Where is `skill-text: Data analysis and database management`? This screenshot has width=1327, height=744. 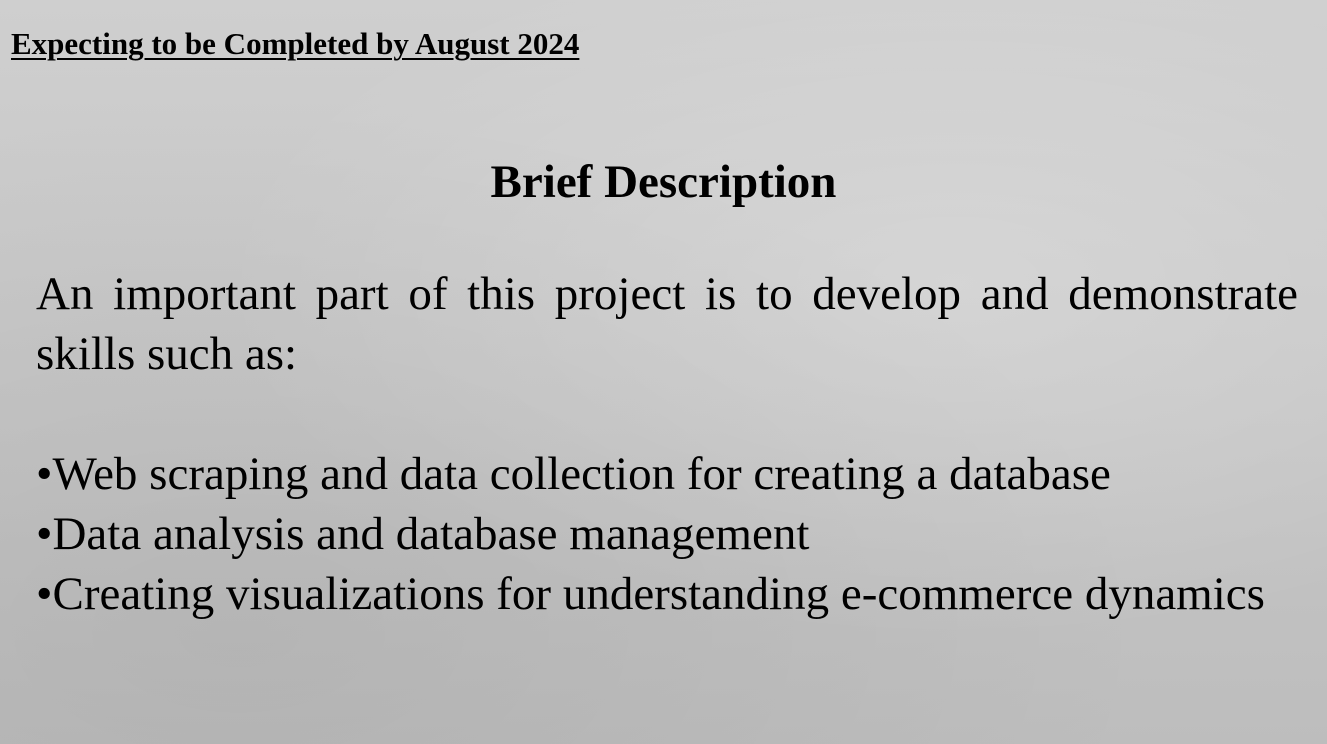 skill-text: Data analysis and database management is located at coordinates (431, 534).